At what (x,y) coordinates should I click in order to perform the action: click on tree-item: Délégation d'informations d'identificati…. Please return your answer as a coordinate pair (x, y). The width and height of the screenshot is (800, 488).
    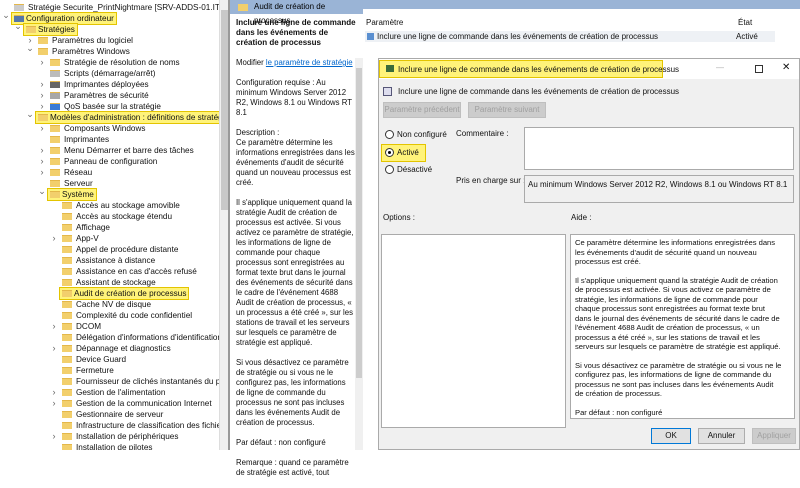
    Looking at the image, I should click on (109, 337).